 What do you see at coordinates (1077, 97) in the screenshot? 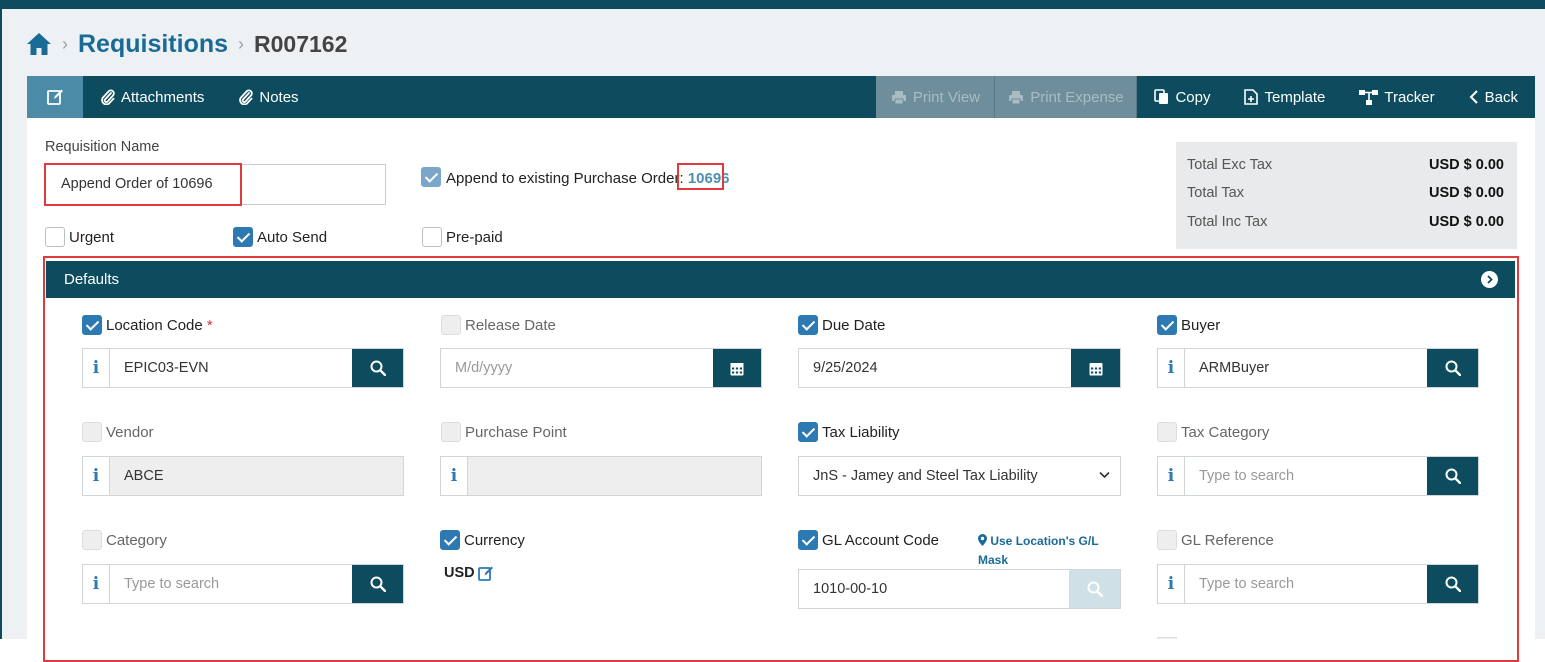
I see `print-expense-label: Print Expense` at bounding box center [1077, 97].